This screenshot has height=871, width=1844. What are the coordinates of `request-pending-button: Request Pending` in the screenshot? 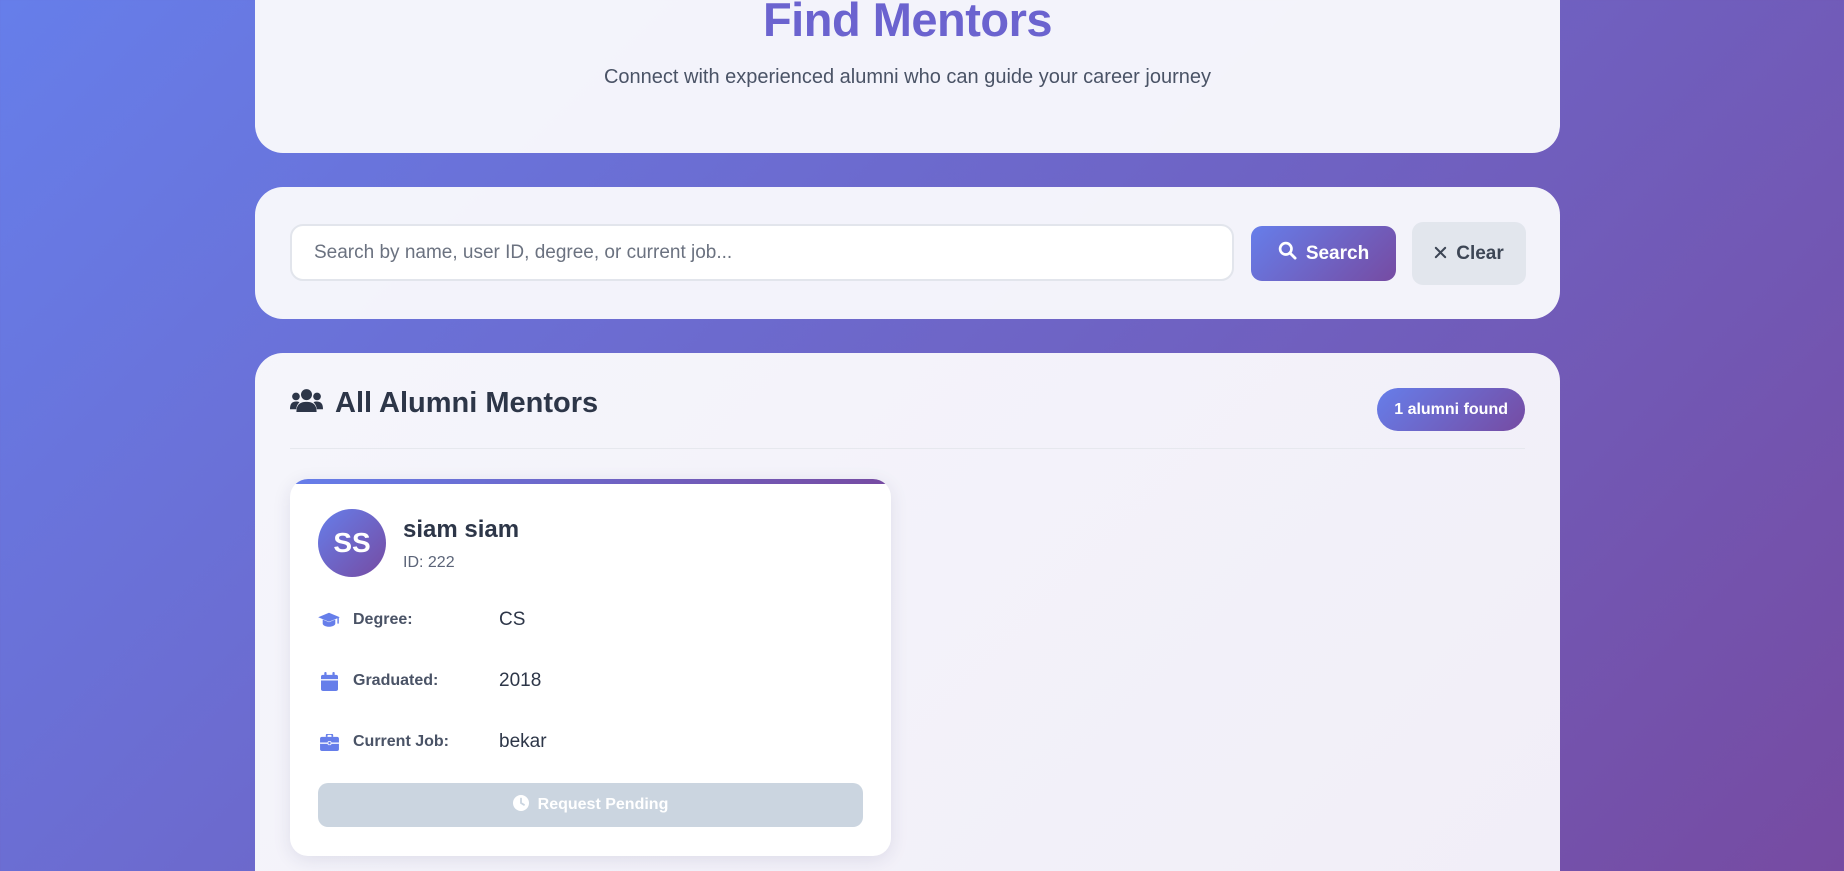 It's located at (590, 805).